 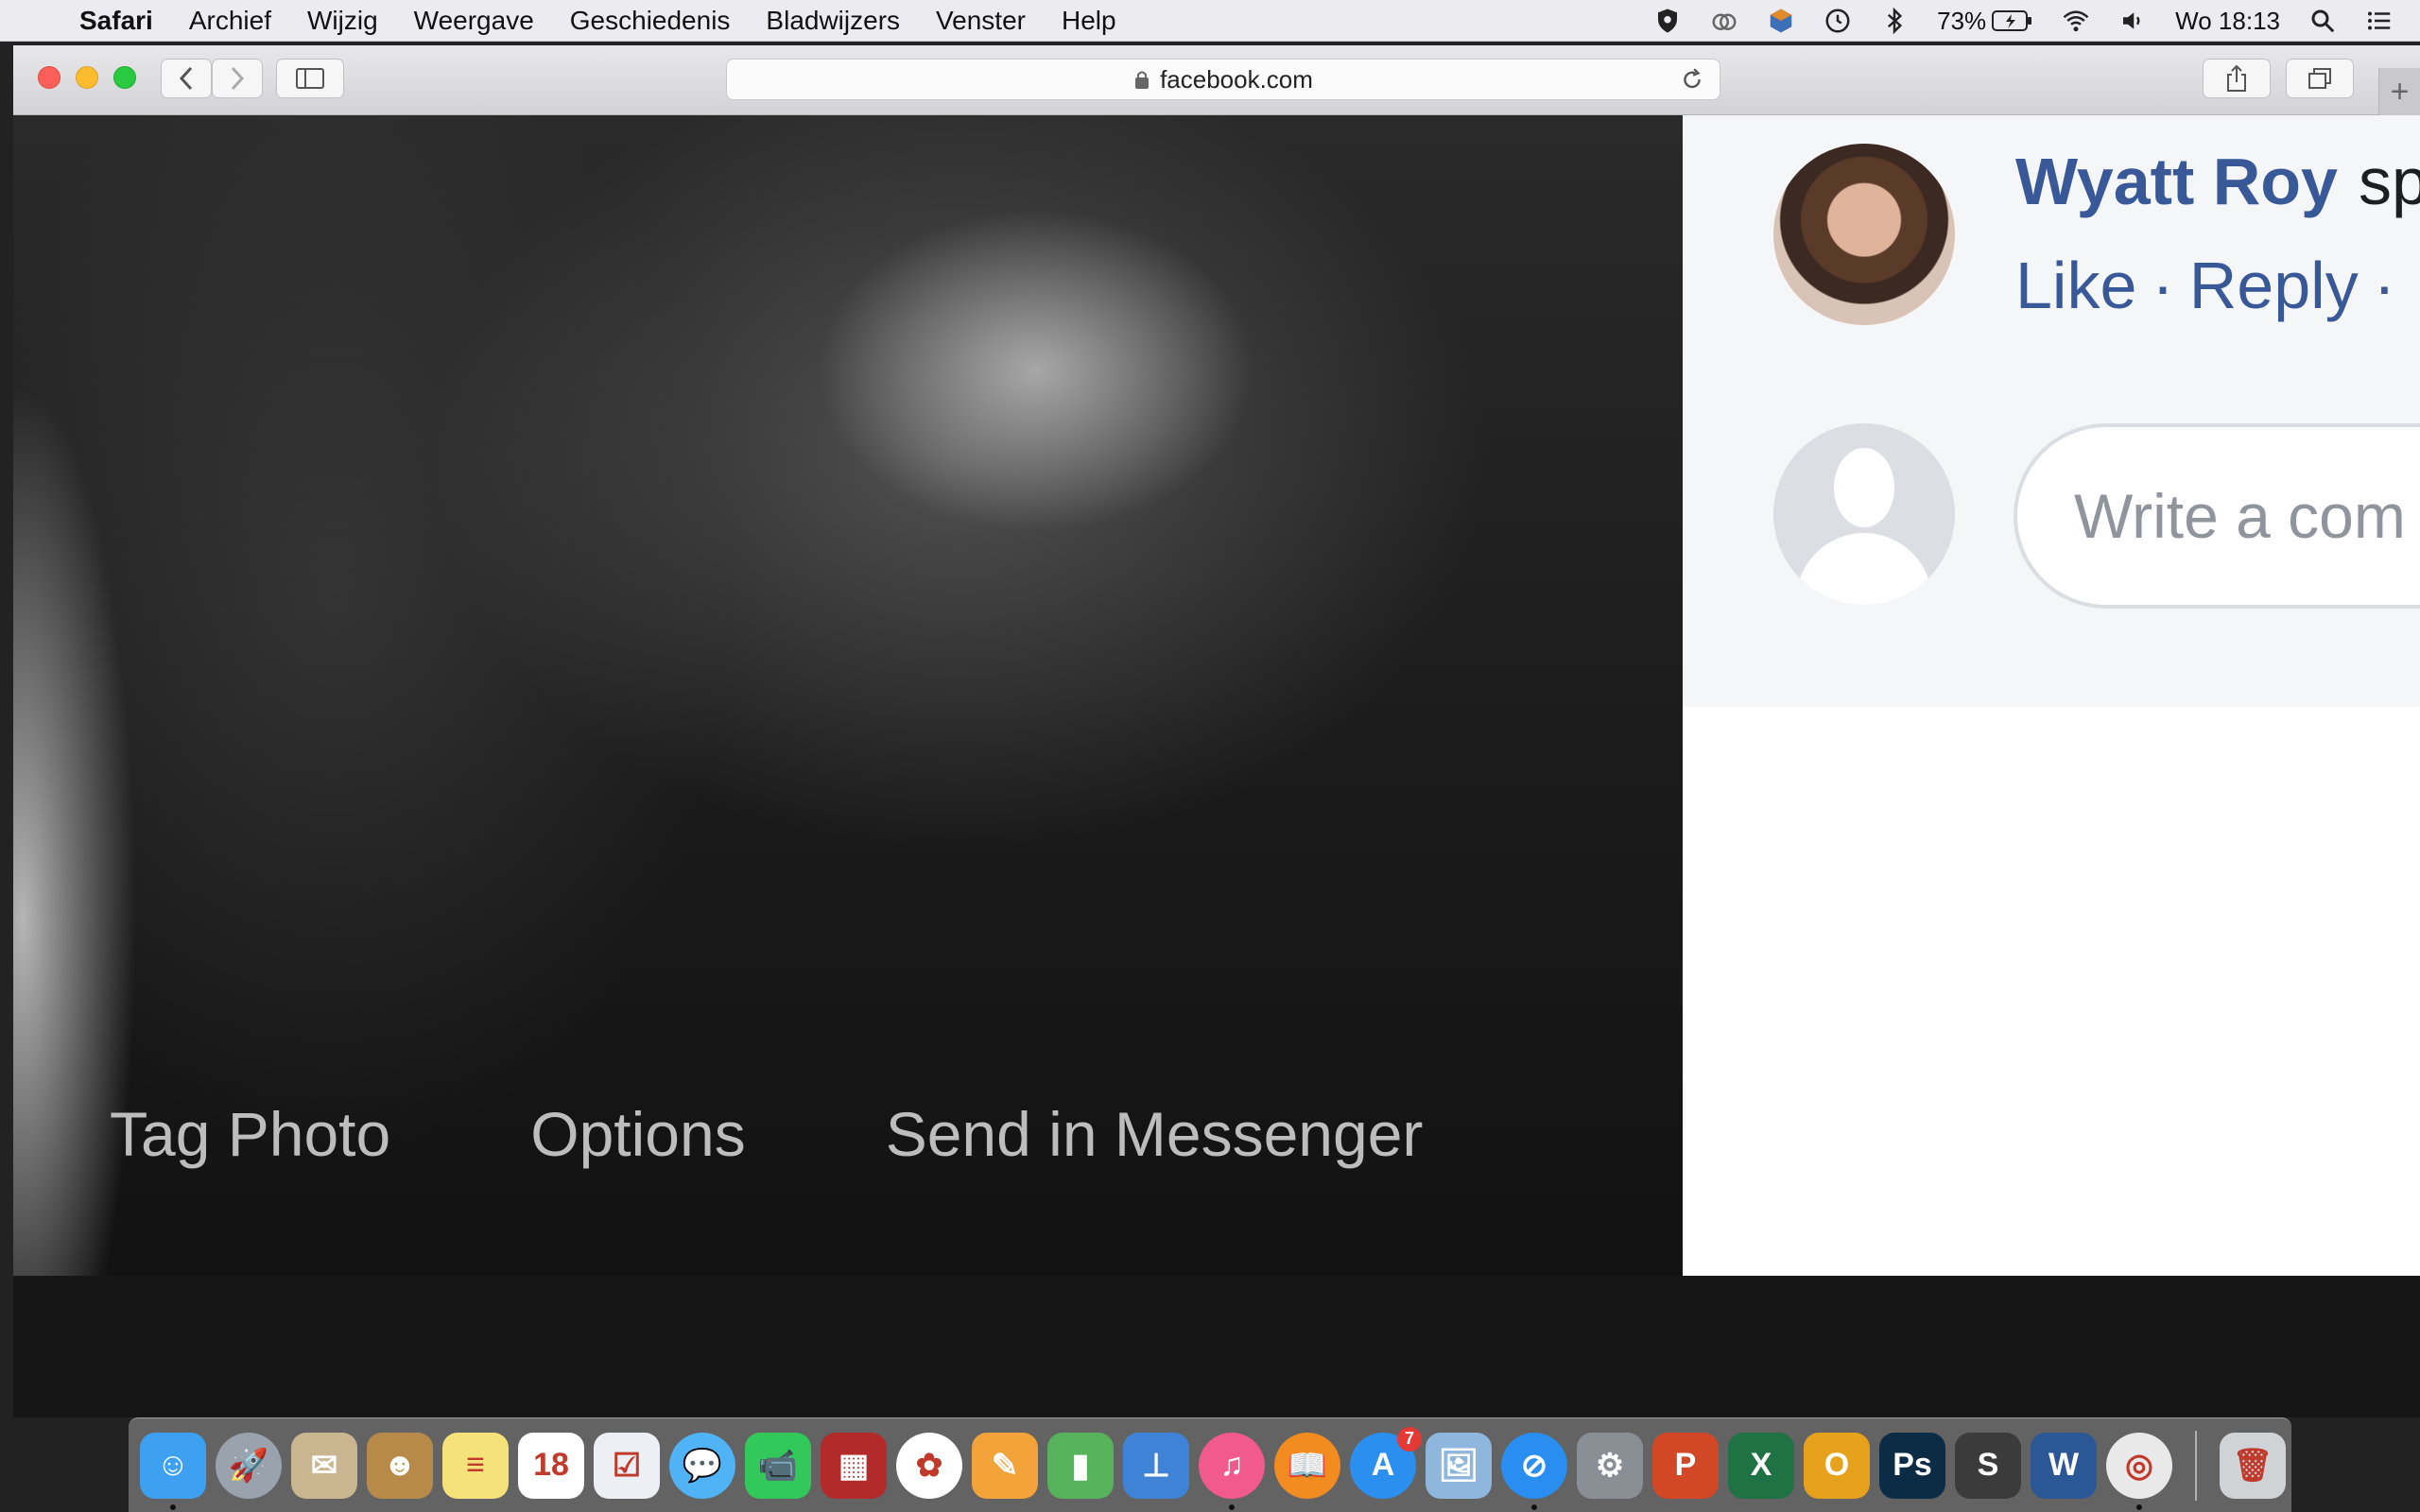 I want to click on menu-help: Help, so click(x=1089, y=21).